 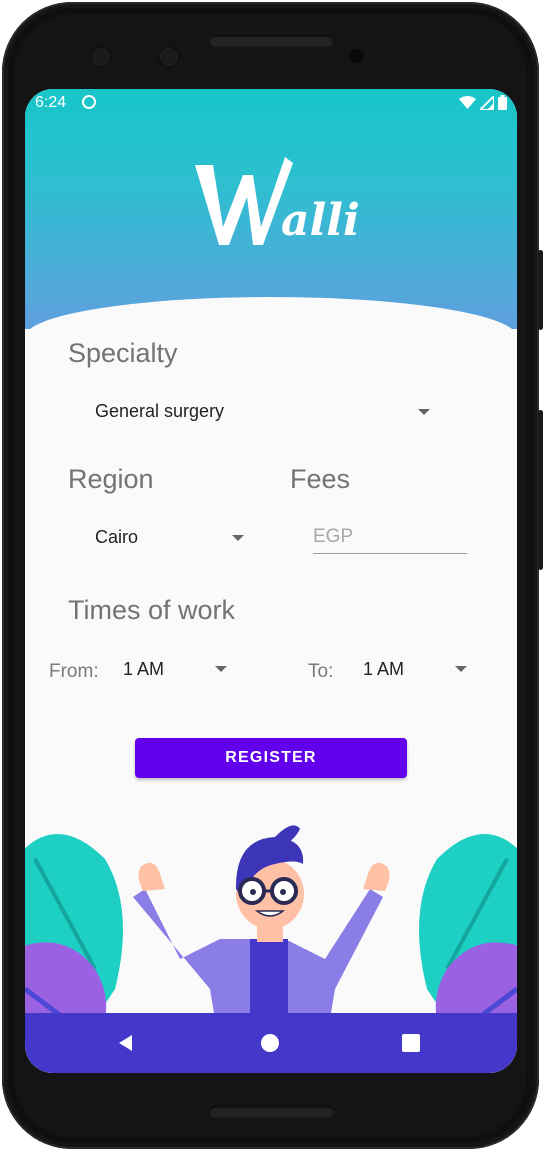 What do you see at coordinates (169, 57) in the screenshot?
I see `front-camera-secondary` at bounding box center [169, 57].